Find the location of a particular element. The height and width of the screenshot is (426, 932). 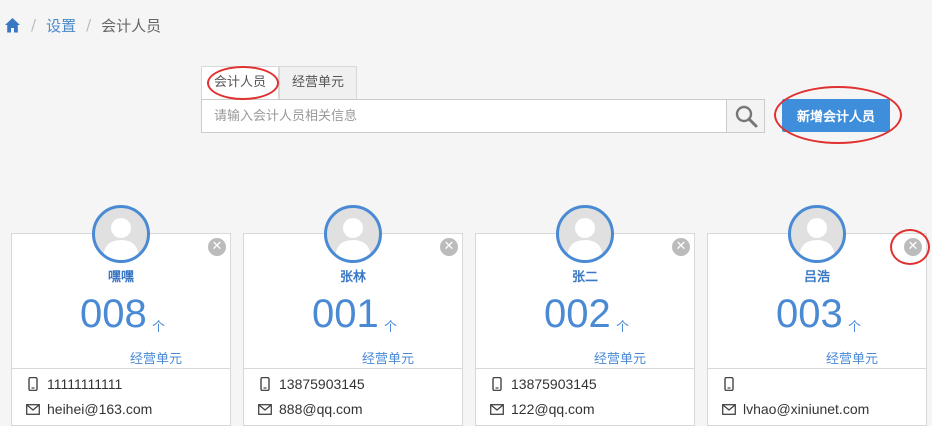

accountant-card: ✕ 张林 001 个 经营单元 13875903145 888@qq.com is located at coordinates (353, 315).